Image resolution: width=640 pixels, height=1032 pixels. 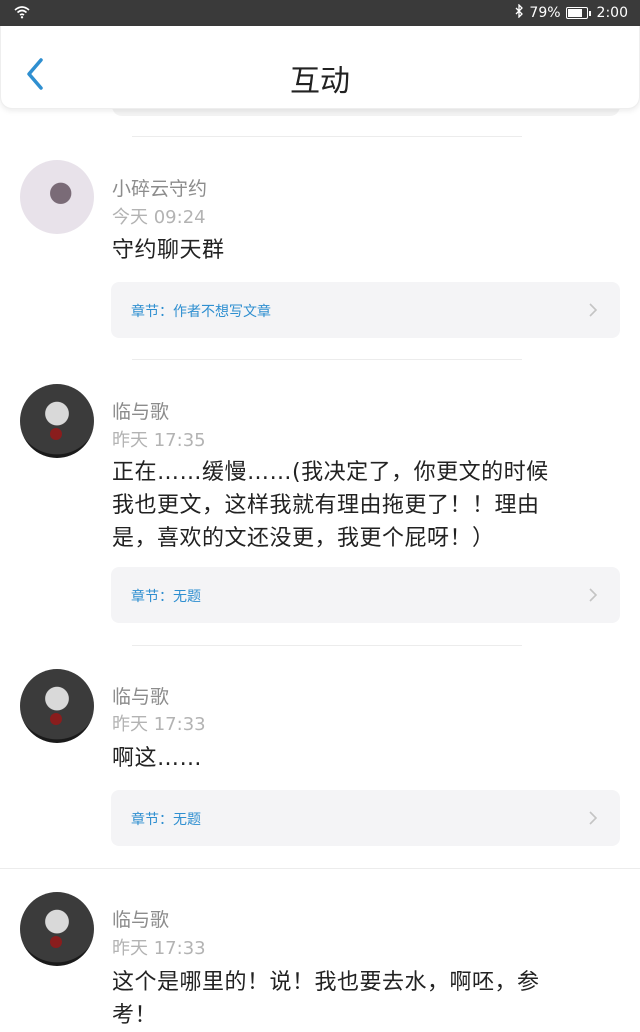 I want to click on page-title: 互动, so click(x=320, y=81).